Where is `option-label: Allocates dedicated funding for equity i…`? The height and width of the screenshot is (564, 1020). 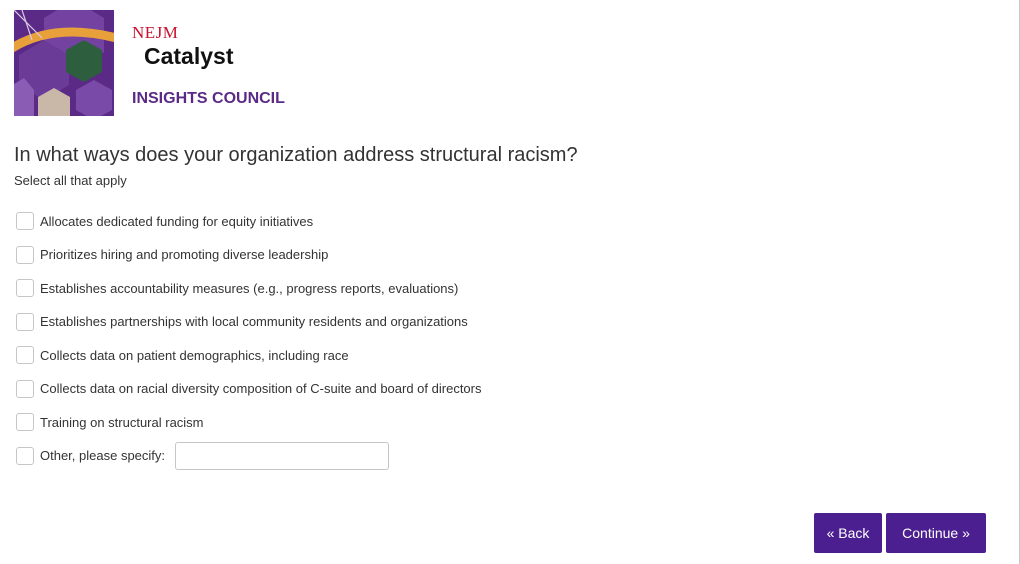 option-label: Allocates dedicated funding for equity i… is located at coordinates (177, 221).